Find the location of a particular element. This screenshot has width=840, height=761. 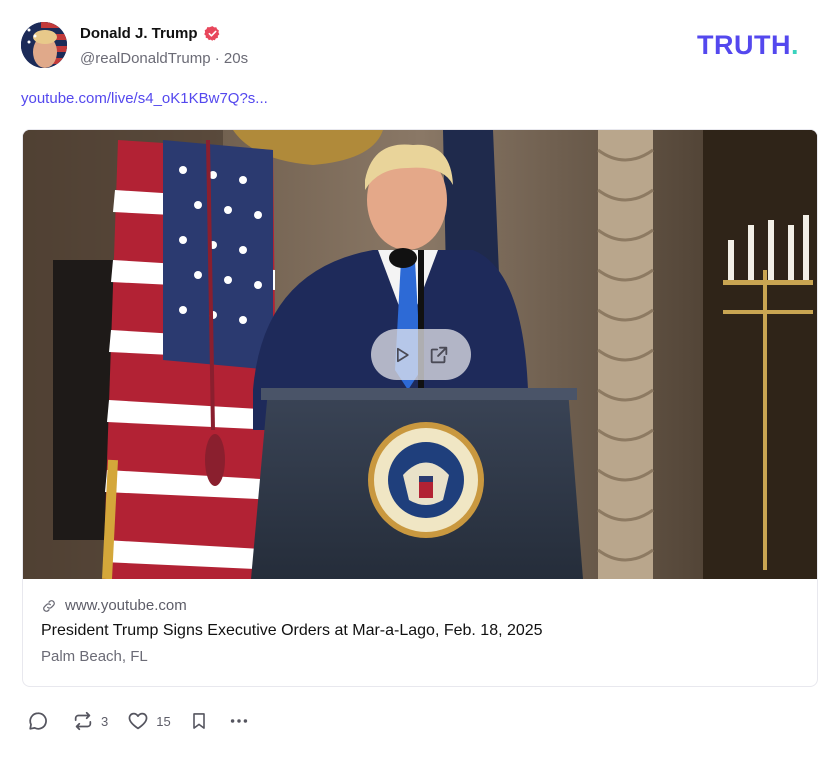

avatar-image is located at coordinates (44, 45).